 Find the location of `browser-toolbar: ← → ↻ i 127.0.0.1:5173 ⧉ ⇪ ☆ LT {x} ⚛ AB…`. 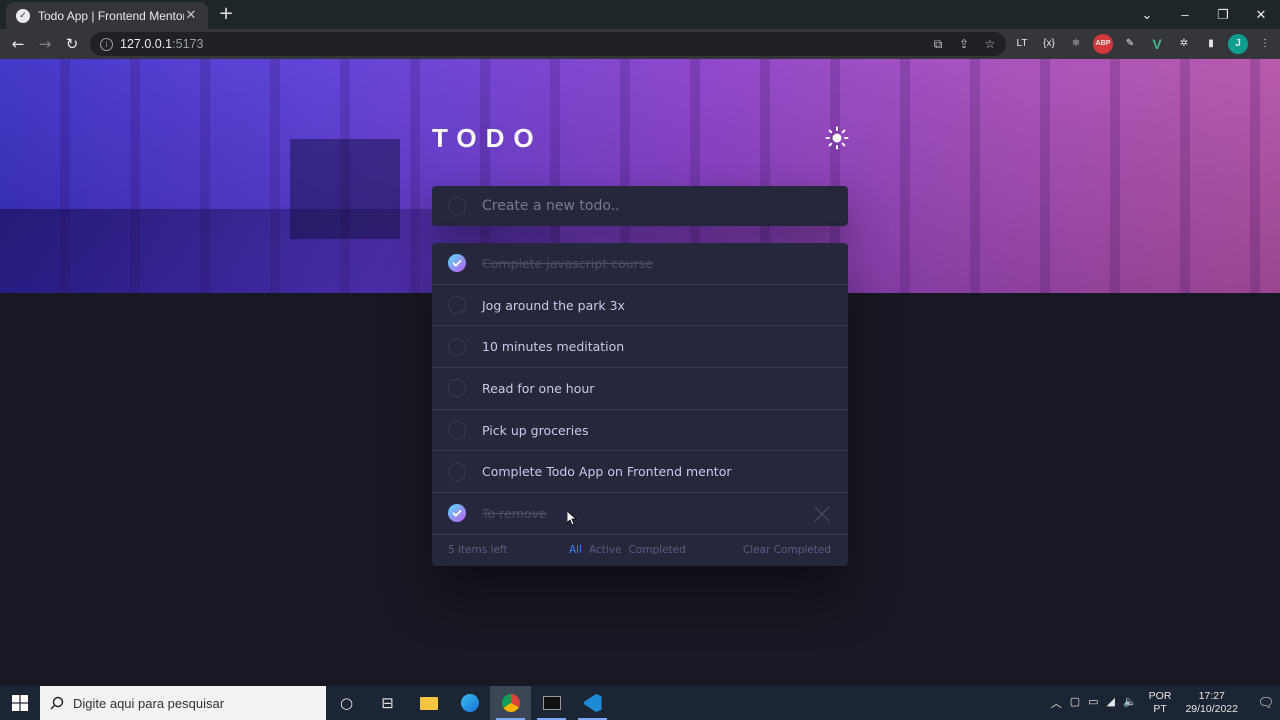

browser-toolbar: ← → ↻ i 127.0.0.1:5173 ⧉ ⇪ ☆ LT {x} ⚛ AB… is located at coordinates (640, 44).